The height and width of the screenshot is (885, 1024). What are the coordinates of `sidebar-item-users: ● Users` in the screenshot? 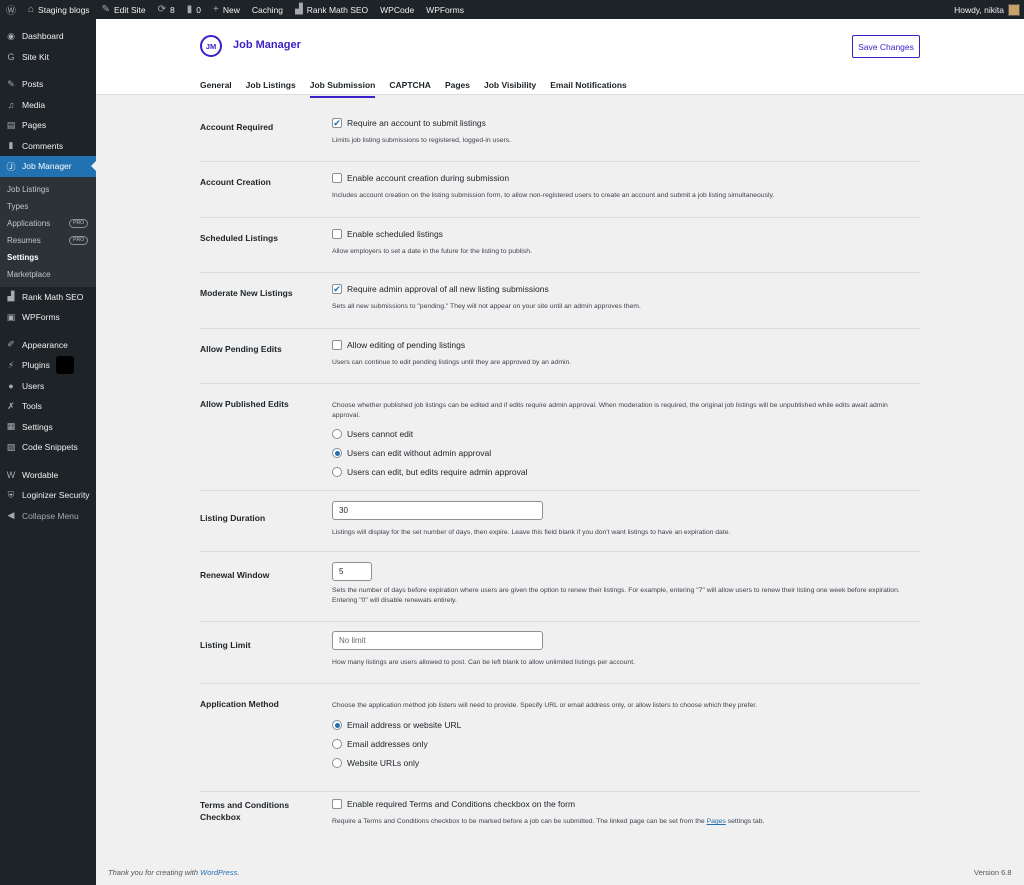 It's located at (48, 386).